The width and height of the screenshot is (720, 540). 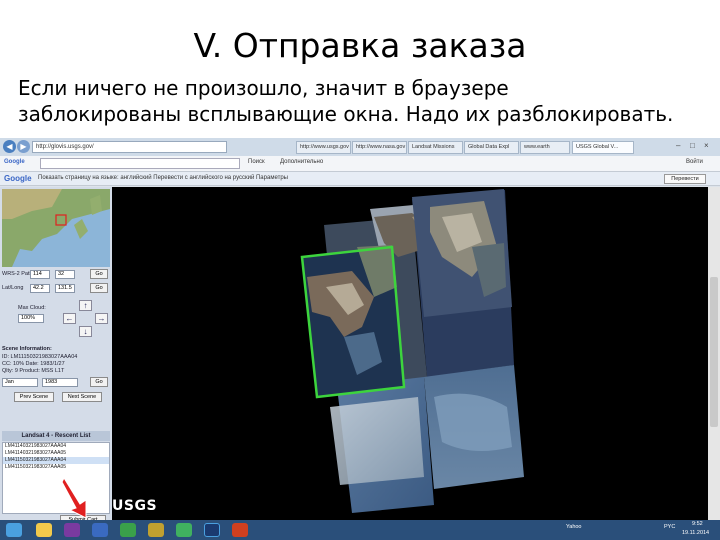 What do you see at coordinates (129, 147) in the screenshot?
I see `address-bar: http://glovis.usgs.gov/` at bounding box center [129, 147].